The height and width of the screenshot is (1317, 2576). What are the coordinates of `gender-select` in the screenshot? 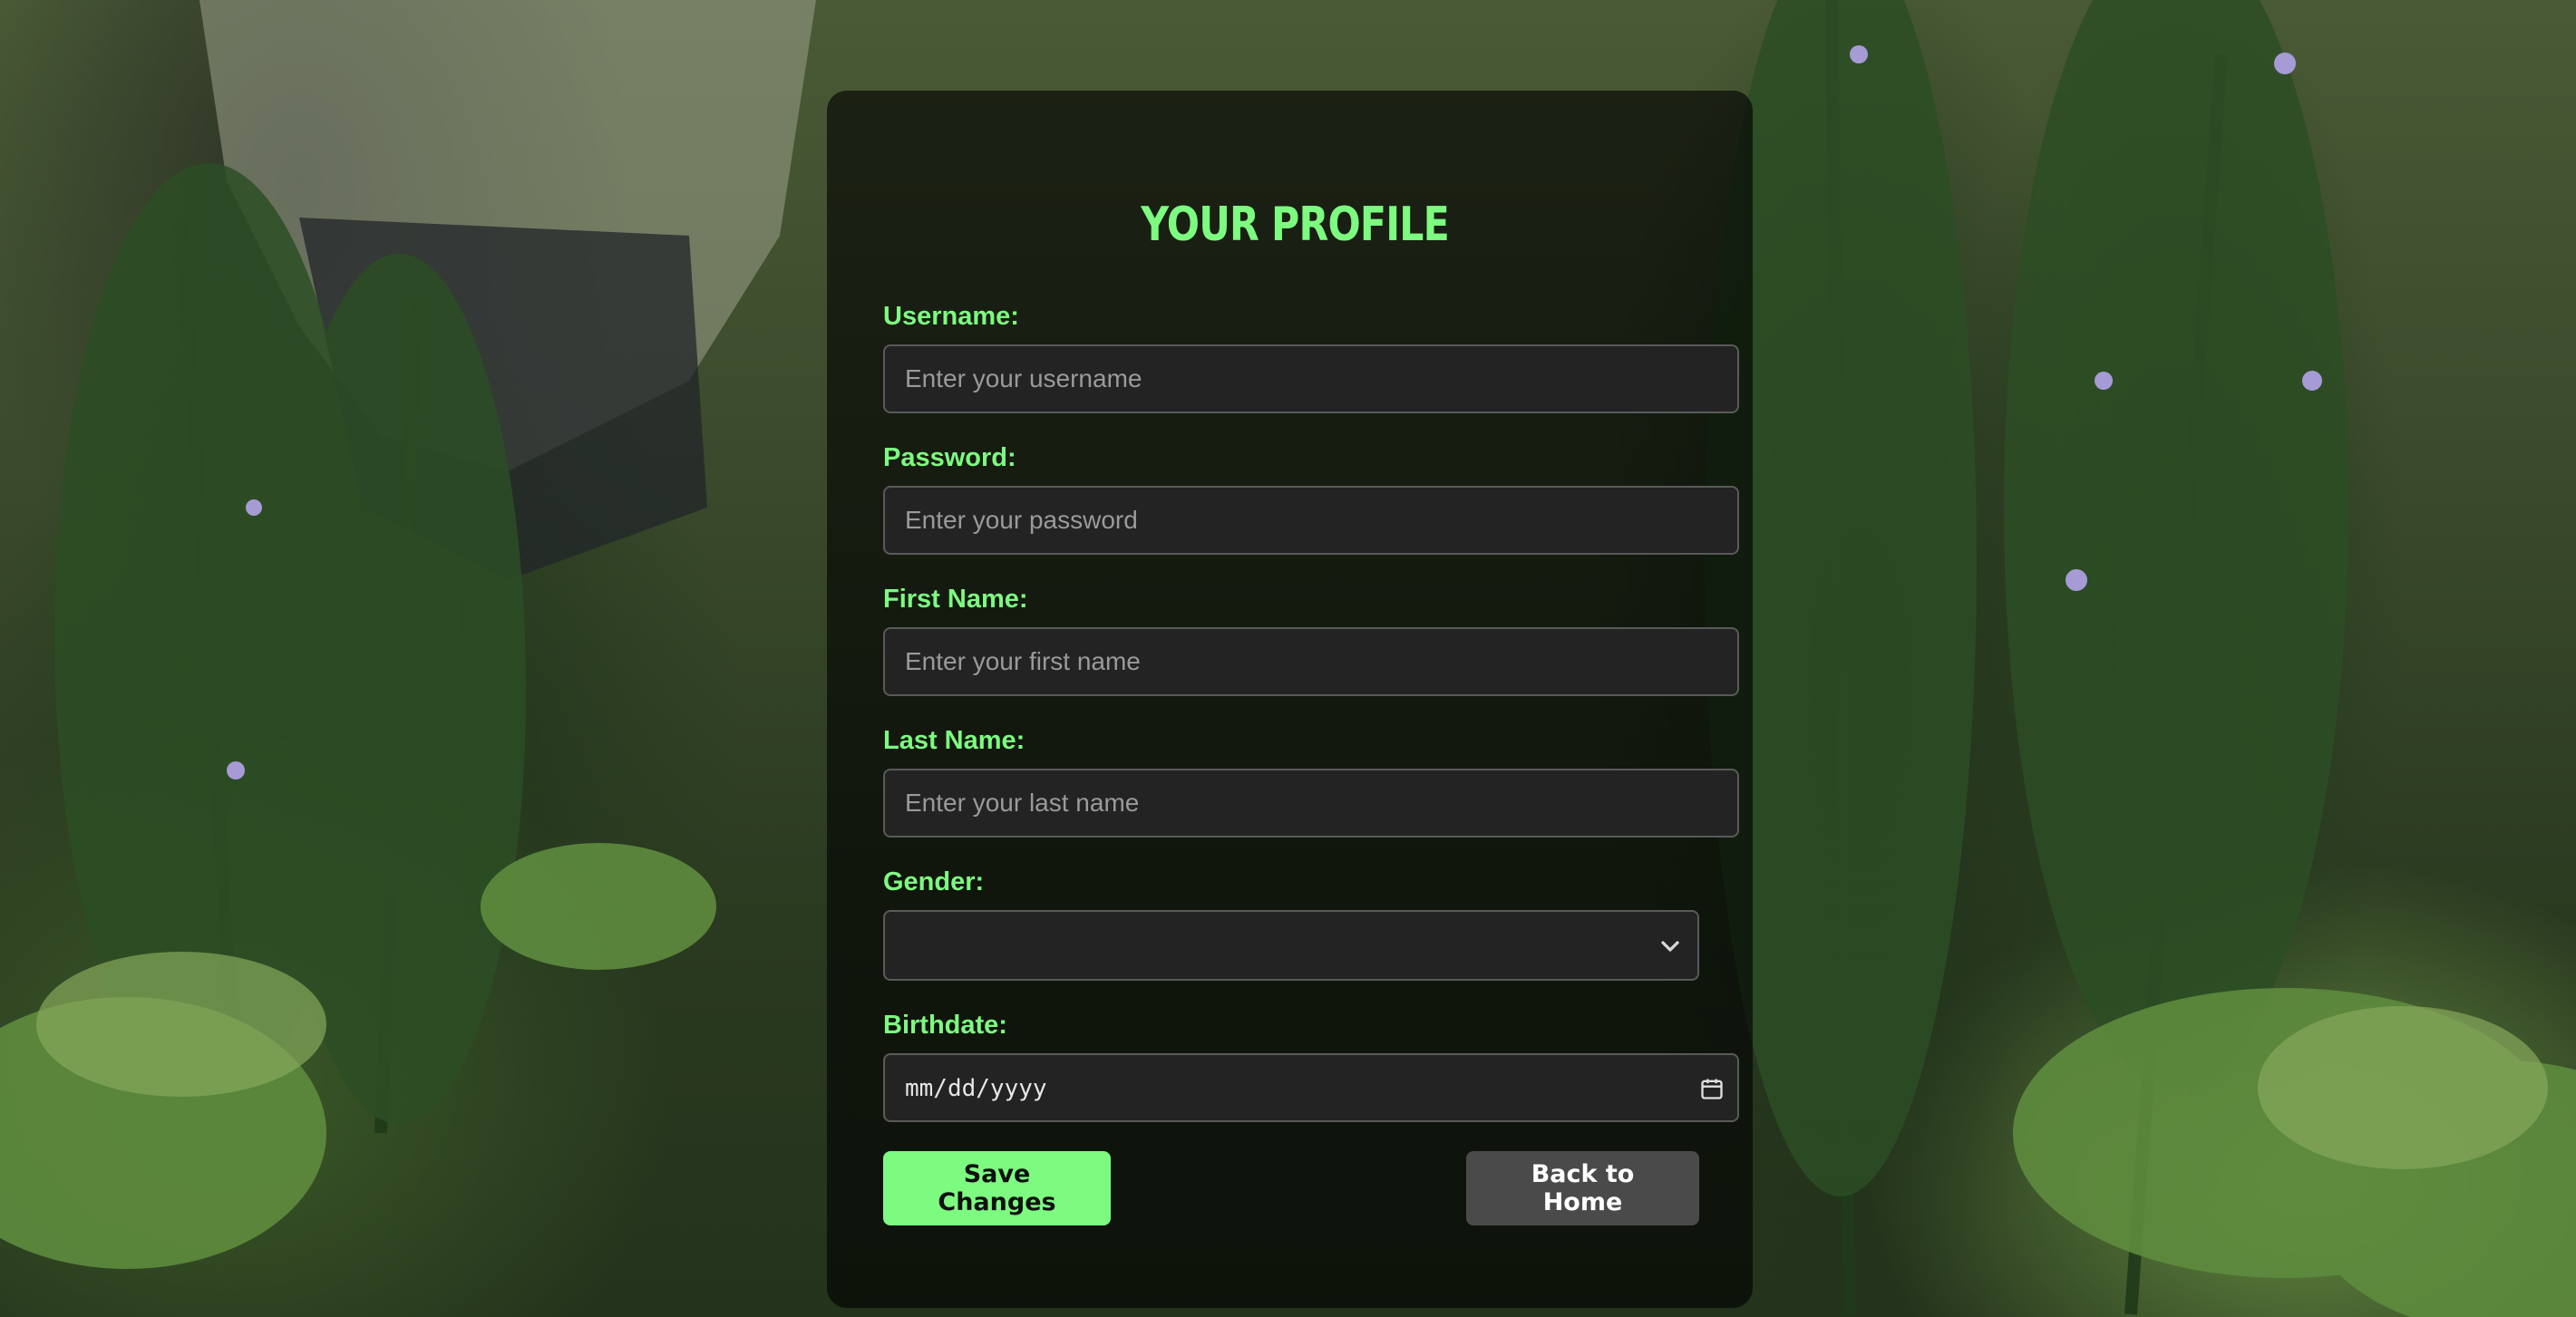 It's located at (1291, 946).